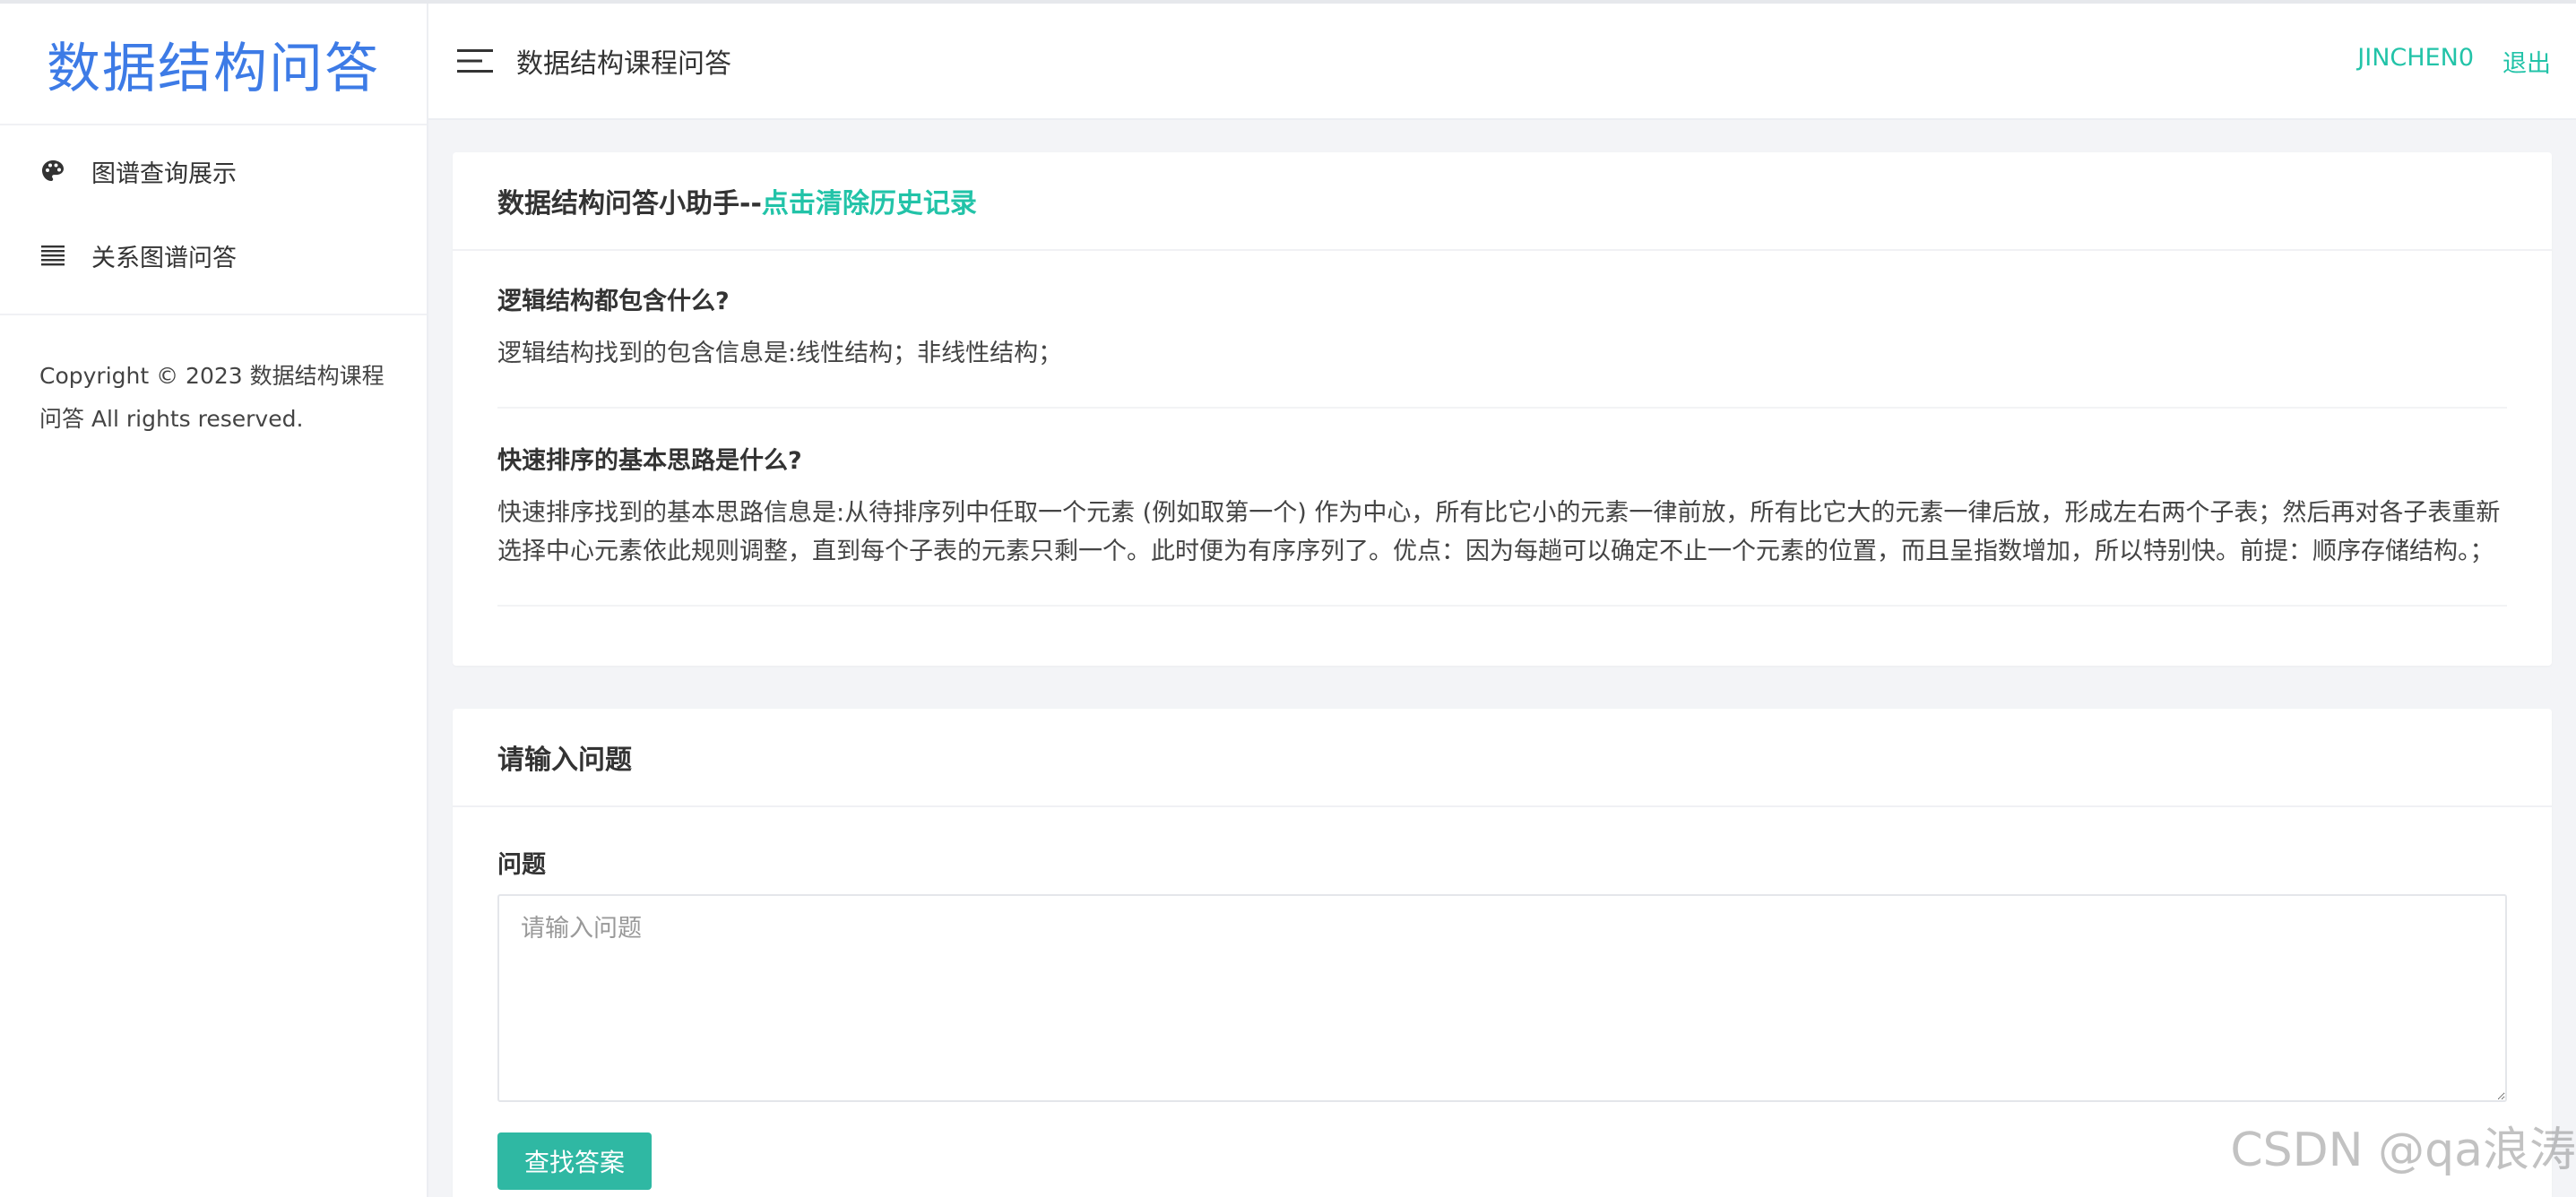  I want to click on history-question: 逻辑结构都包含什么?, so click(613, 301).